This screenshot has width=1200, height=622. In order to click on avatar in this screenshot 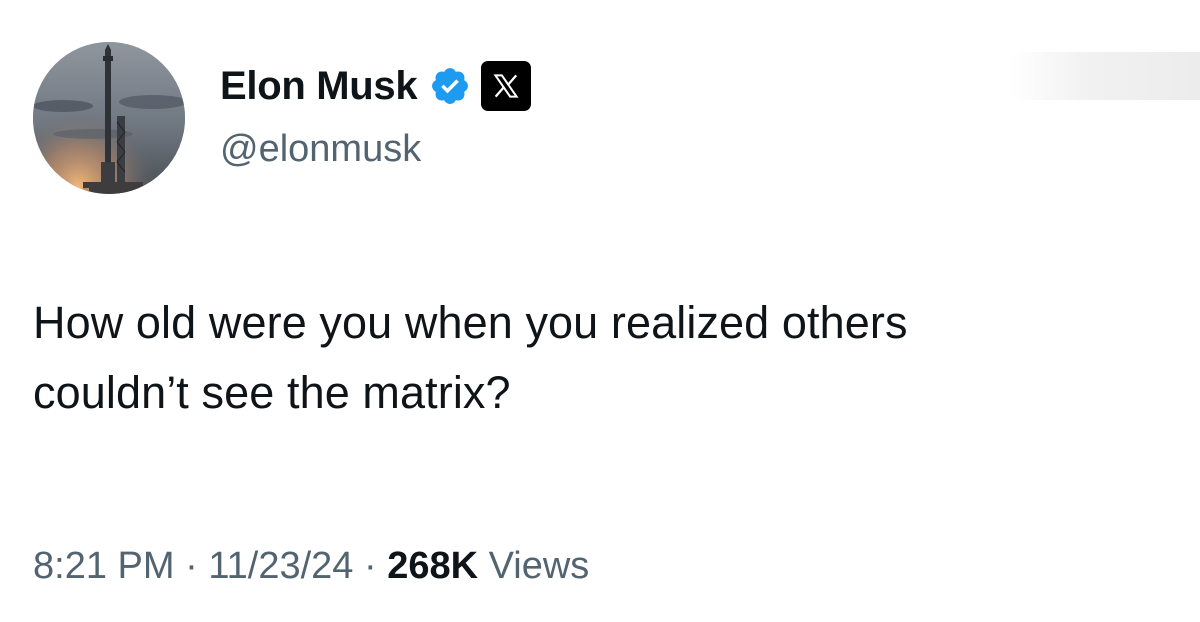, I will do `click(109, 118)`.